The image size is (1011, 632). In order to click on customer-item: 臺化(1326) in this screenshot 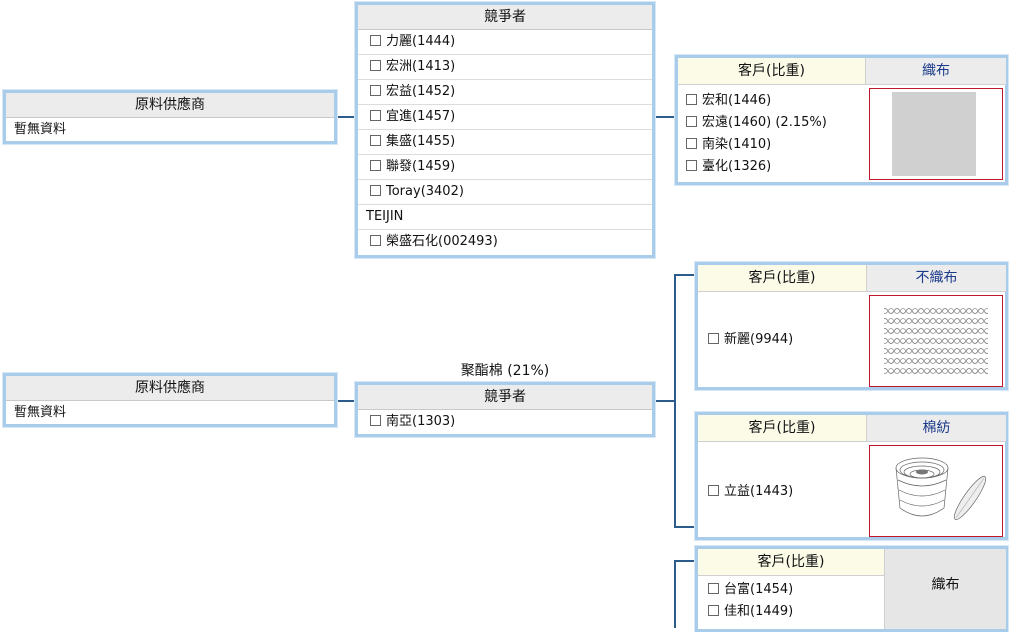, I will do `click(756, 167)`.